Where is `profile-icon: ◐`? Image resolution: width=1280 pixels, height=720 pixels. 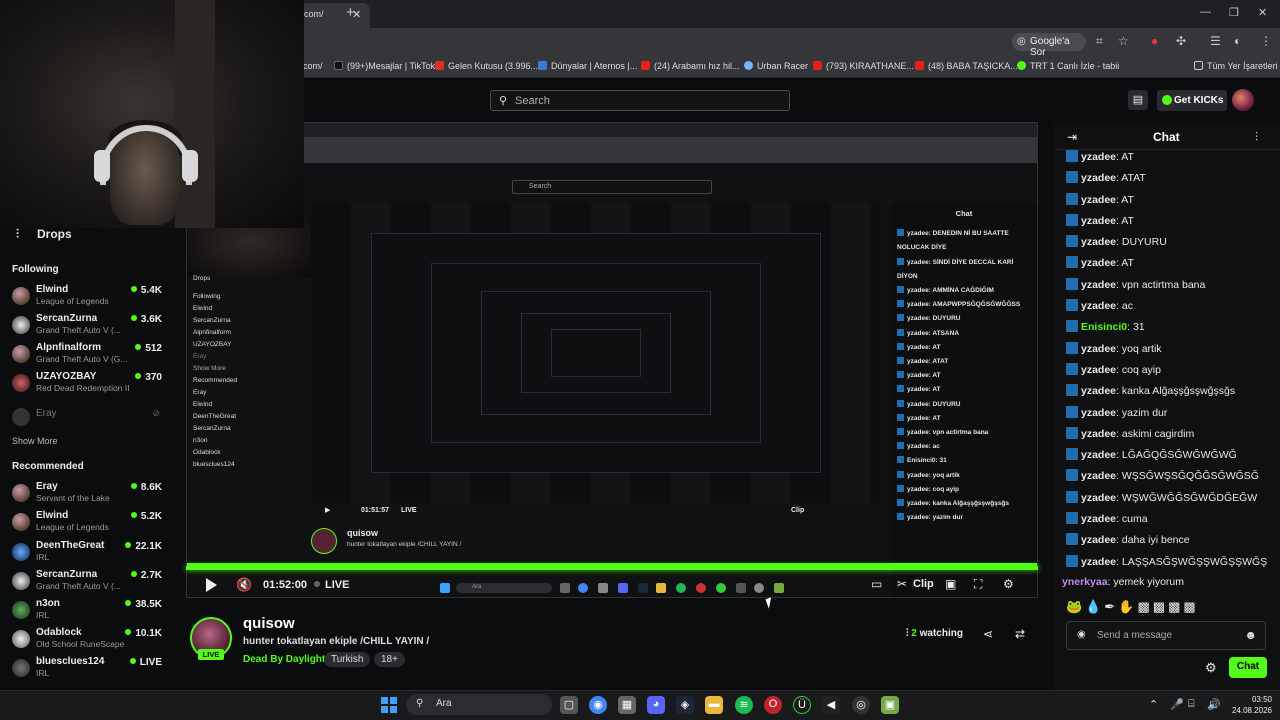 profile-icon: ◐ is located at coordinates (1237, 41).